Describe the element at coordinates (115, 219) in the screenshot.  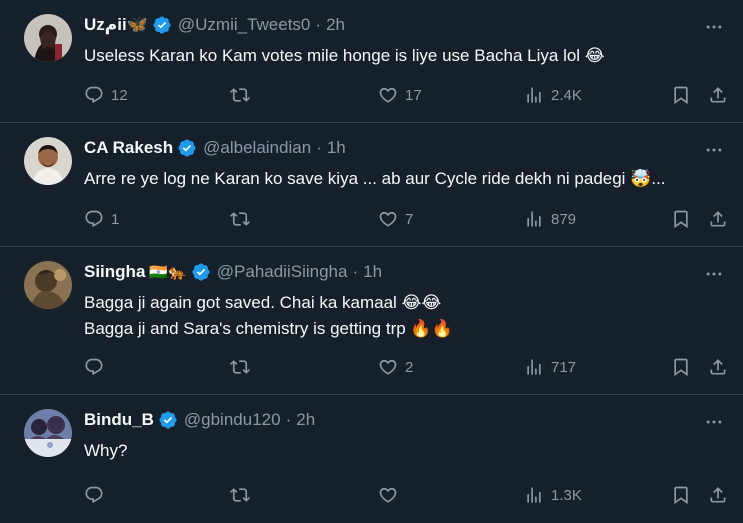
I see `reply-count: 1` at that location.